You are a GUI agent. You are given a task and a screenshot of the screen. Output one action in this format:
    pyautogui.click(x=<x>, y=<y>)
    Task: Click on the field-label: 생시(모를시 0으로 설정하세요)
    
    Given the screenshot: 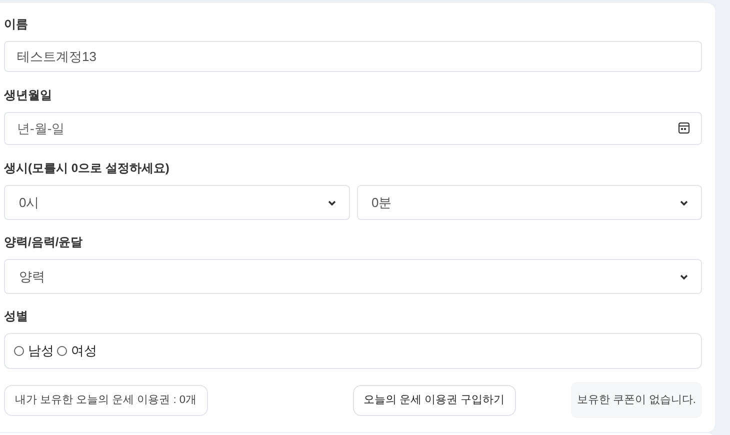 What is the action you would take?
    pyautogui.click(x=87, y=168)
    